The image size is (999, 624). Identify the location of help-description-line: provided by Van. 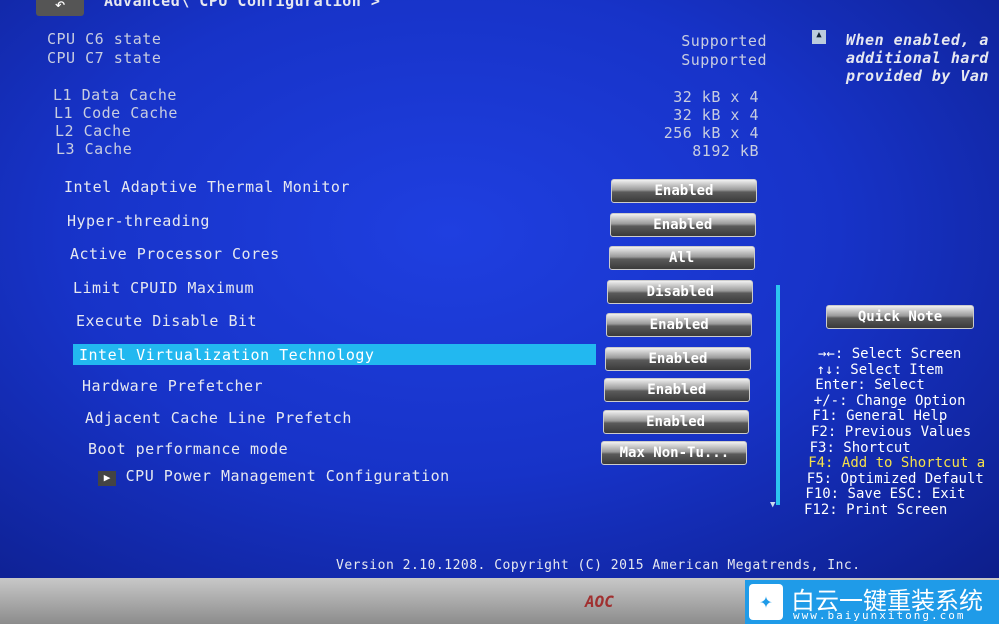
(917, 76).